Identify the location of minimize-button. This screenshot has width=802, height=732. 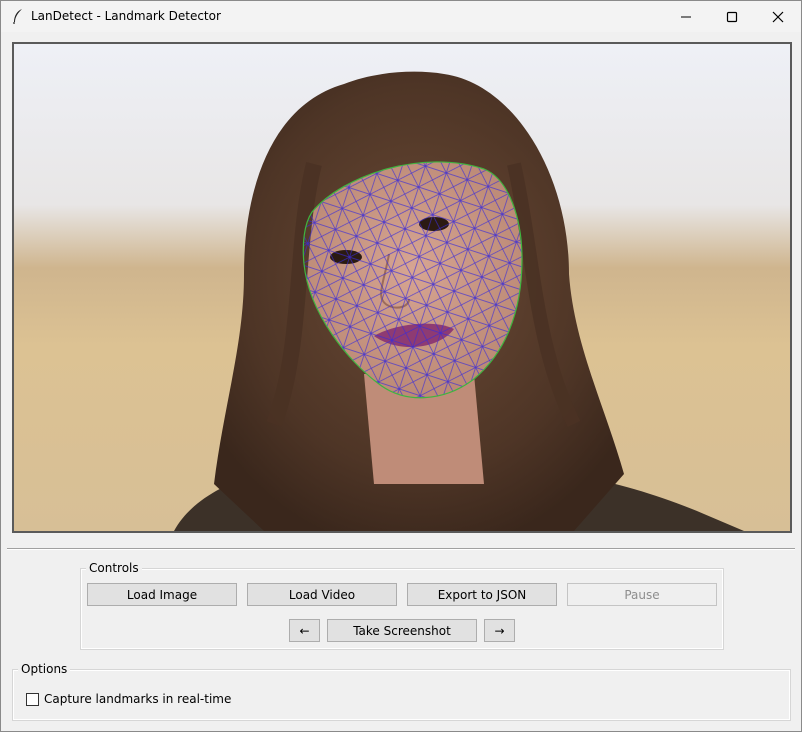
(686, 16).